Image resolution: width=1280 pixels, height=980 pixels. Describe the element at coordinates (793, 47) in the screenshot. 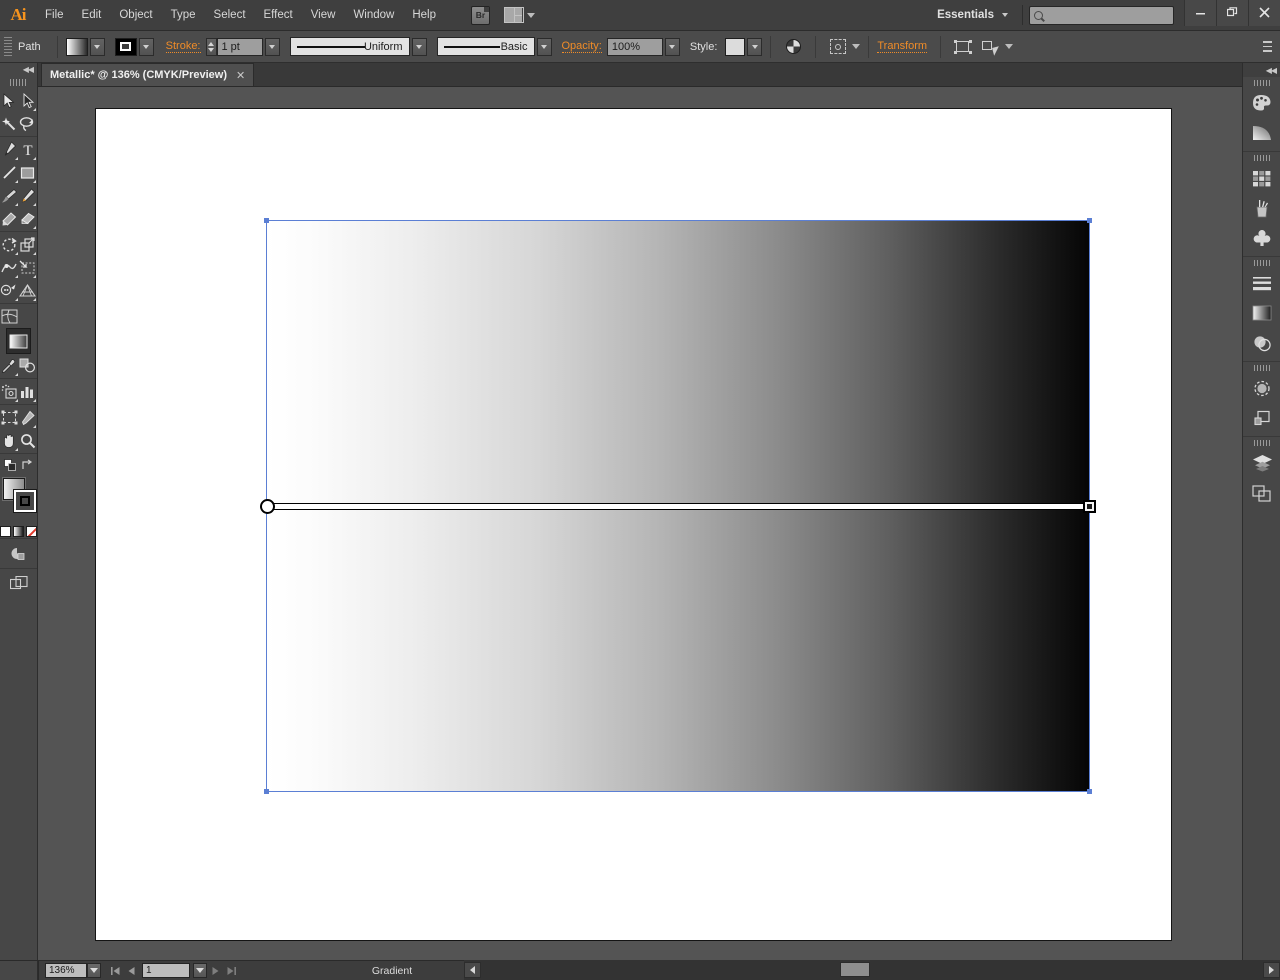

I see `opacity-mask-button` at that location.